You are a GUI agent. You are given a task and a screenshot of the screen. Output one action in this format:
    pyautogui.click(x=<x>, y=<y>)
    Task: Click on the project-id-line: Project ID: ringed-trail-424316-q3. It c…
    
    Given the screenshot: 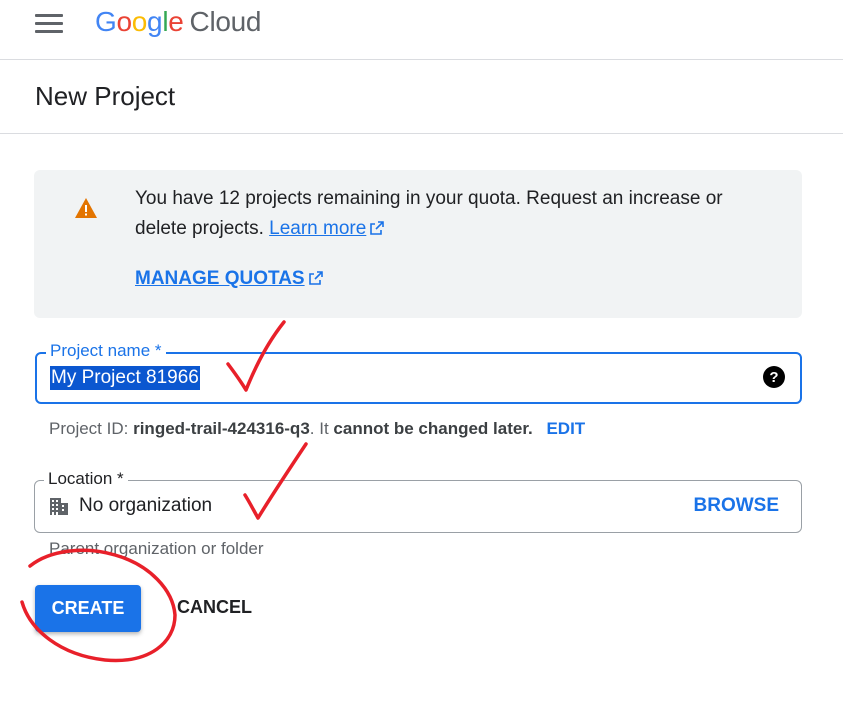 What is the action you would take?
    pyautogui.click(x=317, y=429)
    